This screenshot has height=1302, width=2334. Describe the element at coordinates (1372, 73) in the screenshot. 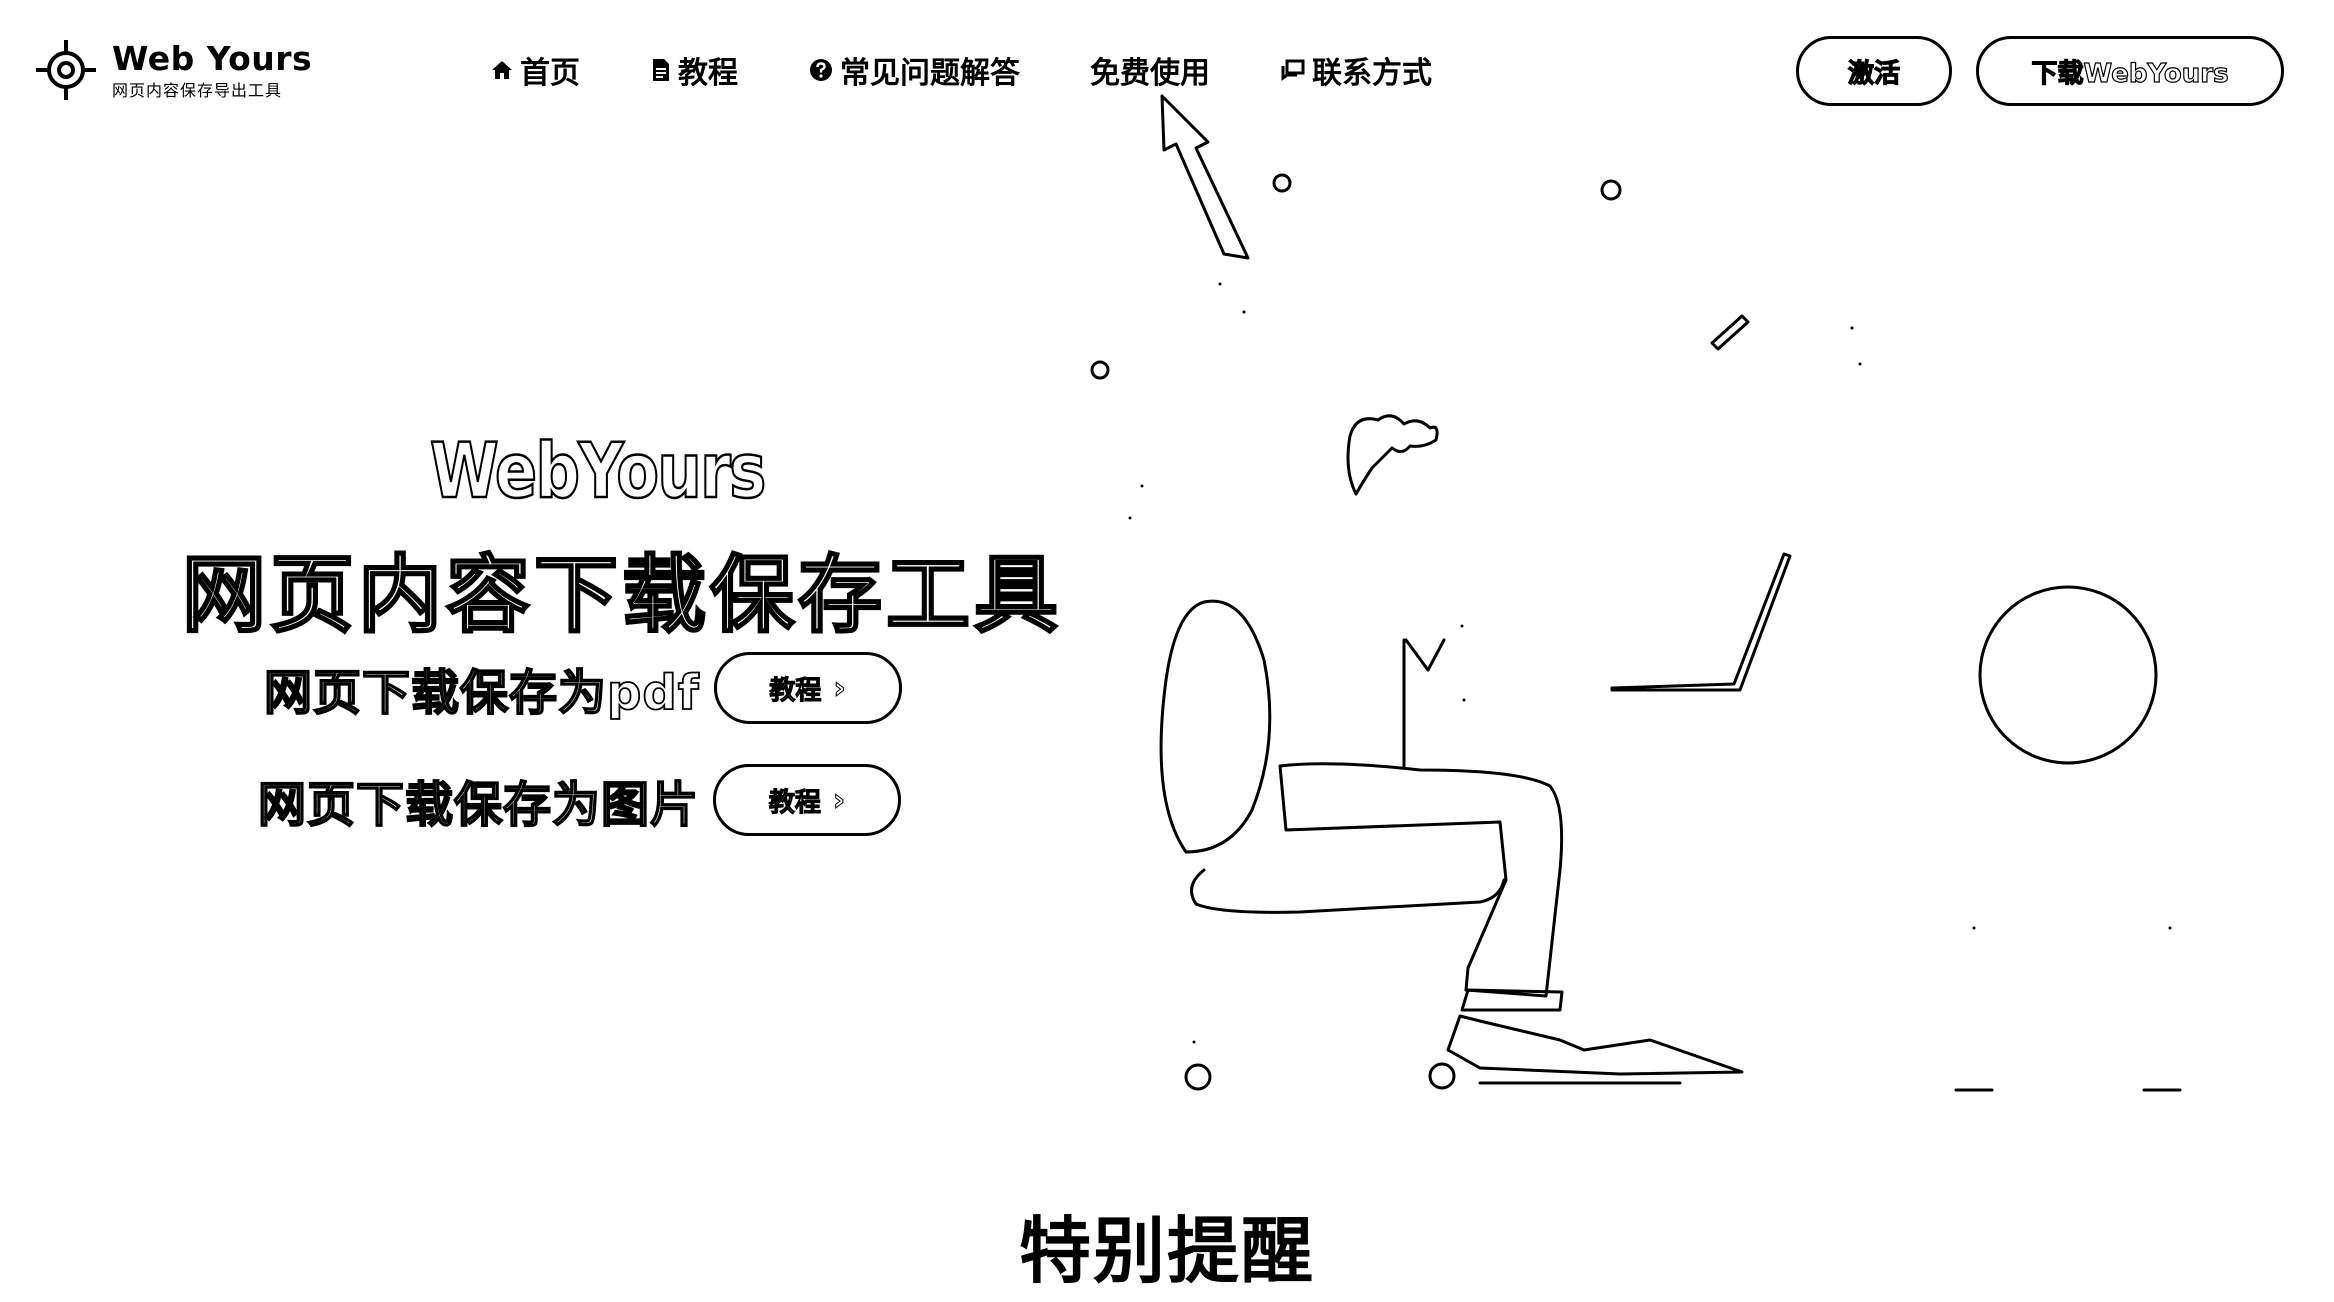

I see `nav-item-label: 联系方式` at that location.